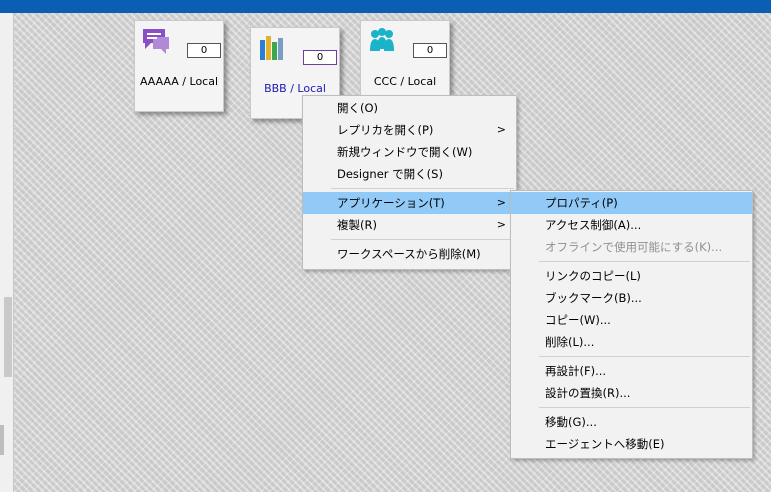 The width and height of the screenshot is (771, 492). Describe the element at coordinates (409, 254) in the screenshot. I see `menu-item-remove-workspace: ワークスペースから削除(M)` at that location.